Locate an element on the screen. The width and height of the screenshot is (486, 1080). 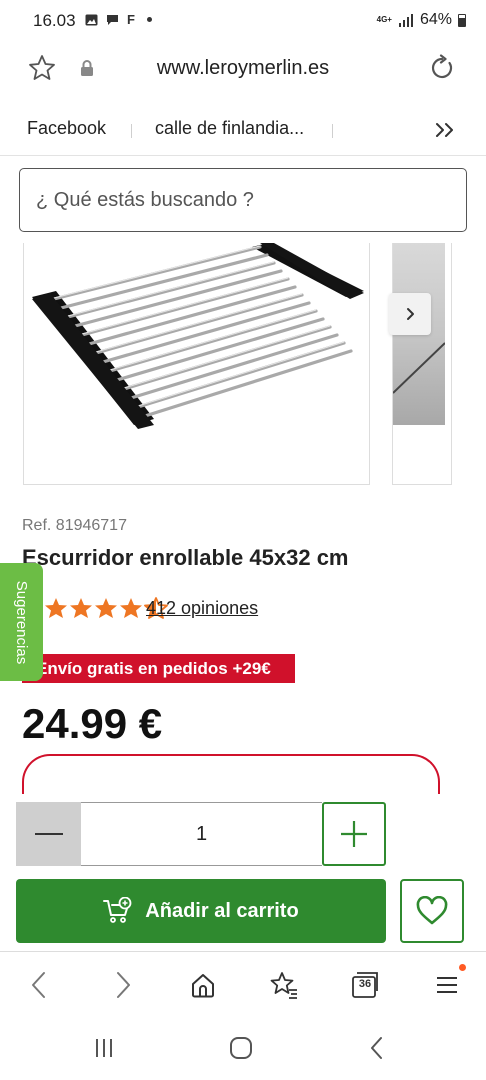
home-nav-button is located at coordinates (241, 1048).